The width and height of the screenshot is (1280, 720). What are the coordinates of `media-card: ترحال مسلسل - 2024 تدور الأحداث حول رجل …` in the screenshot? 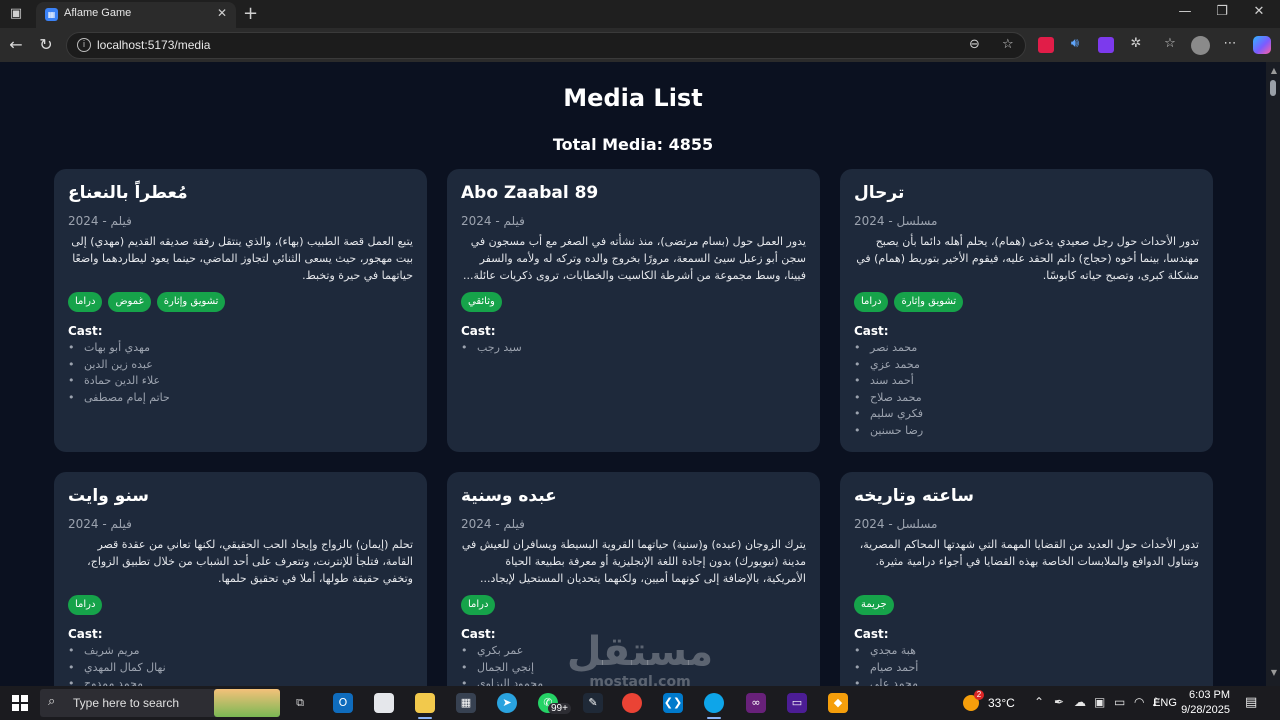 It's located at (1026, 310).